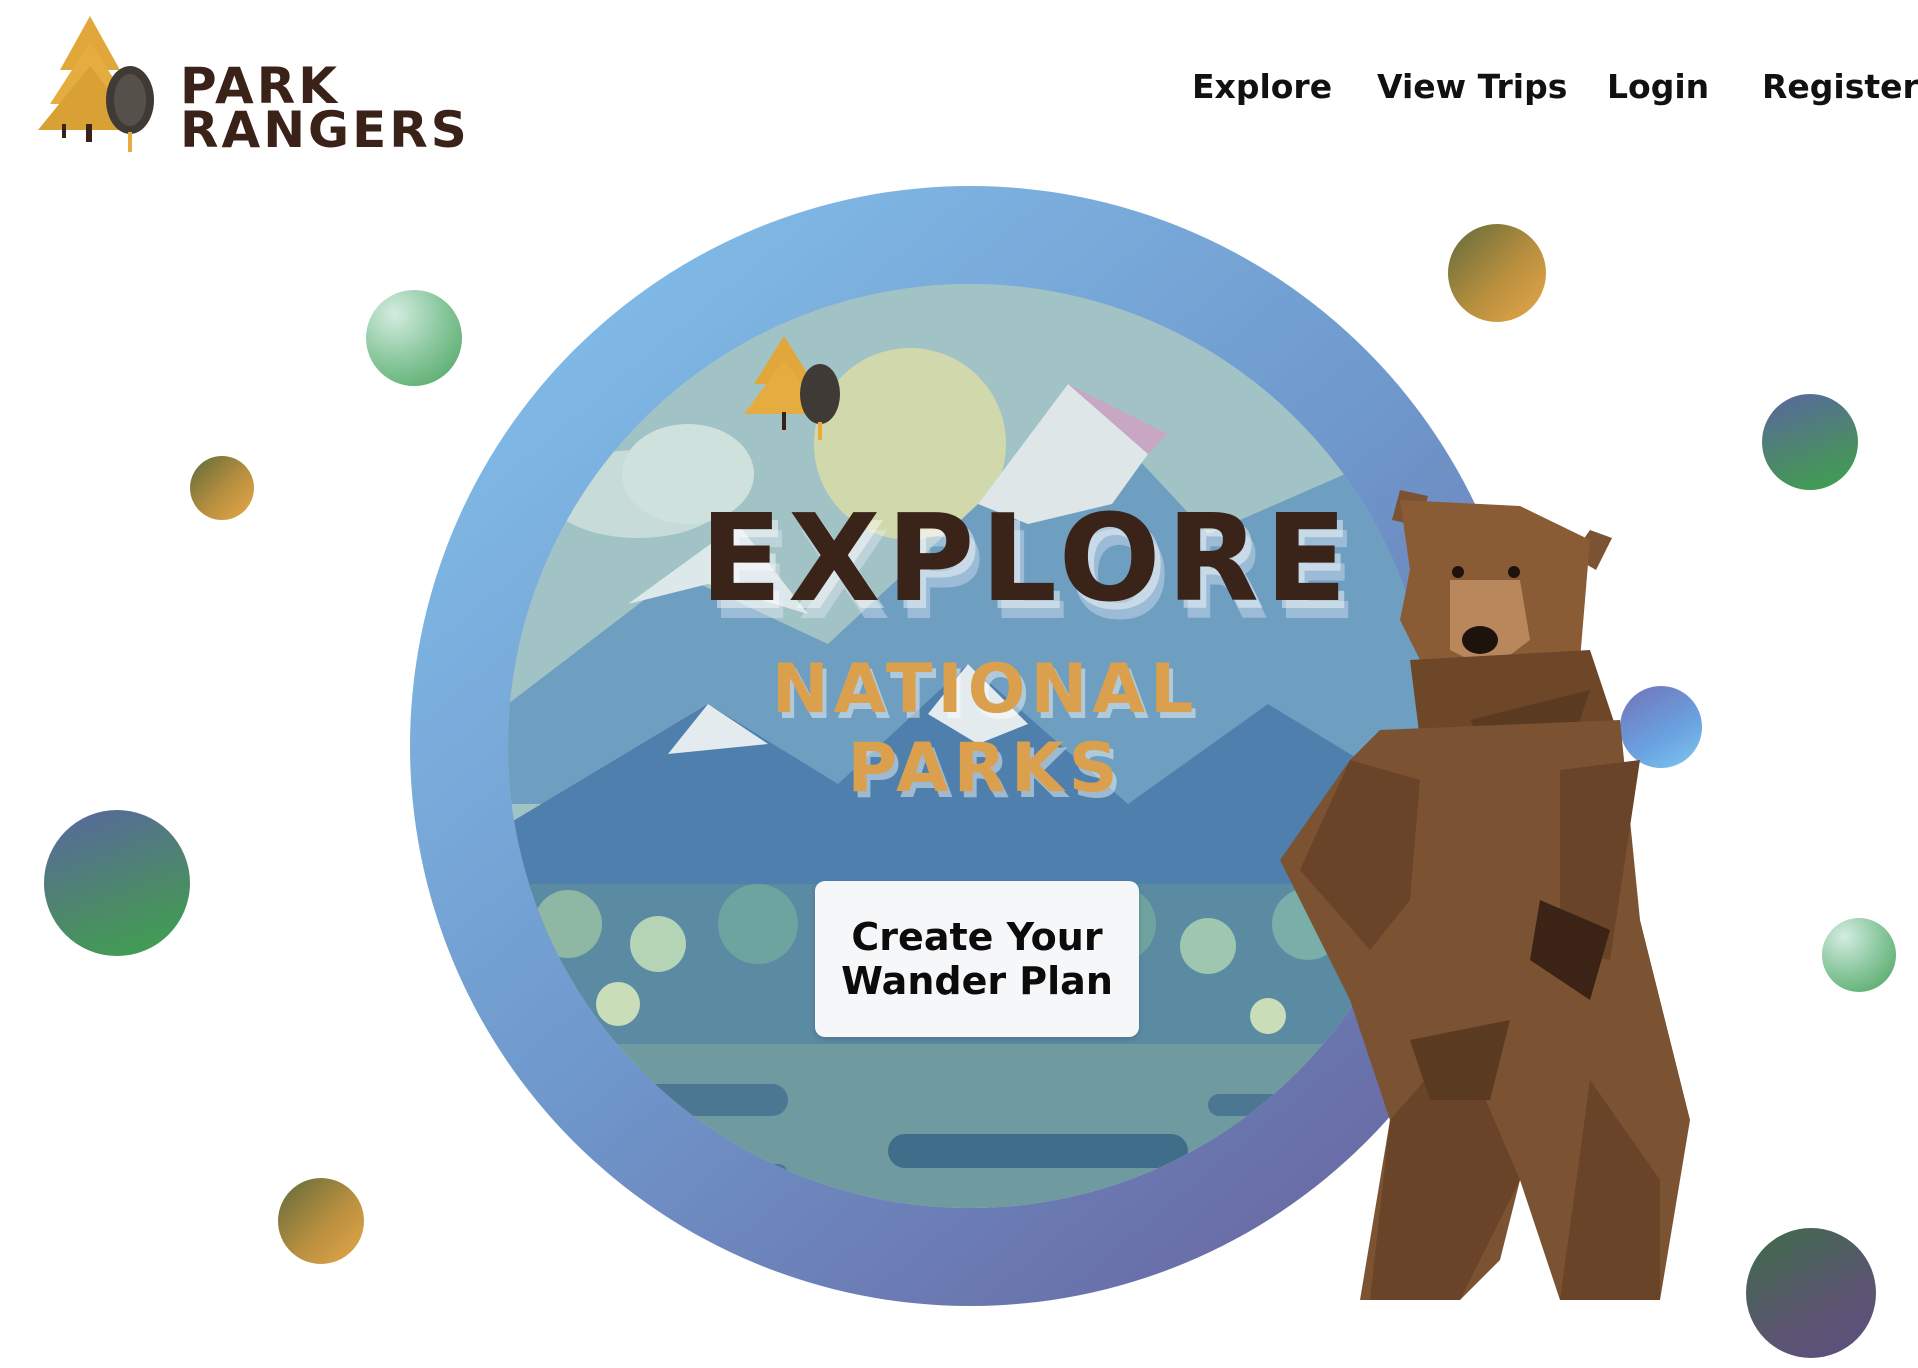 This screenshot has width=1918, height=1368. I want to click on hero-subtitle: NATIONAL PARKS, so click(985, 729).